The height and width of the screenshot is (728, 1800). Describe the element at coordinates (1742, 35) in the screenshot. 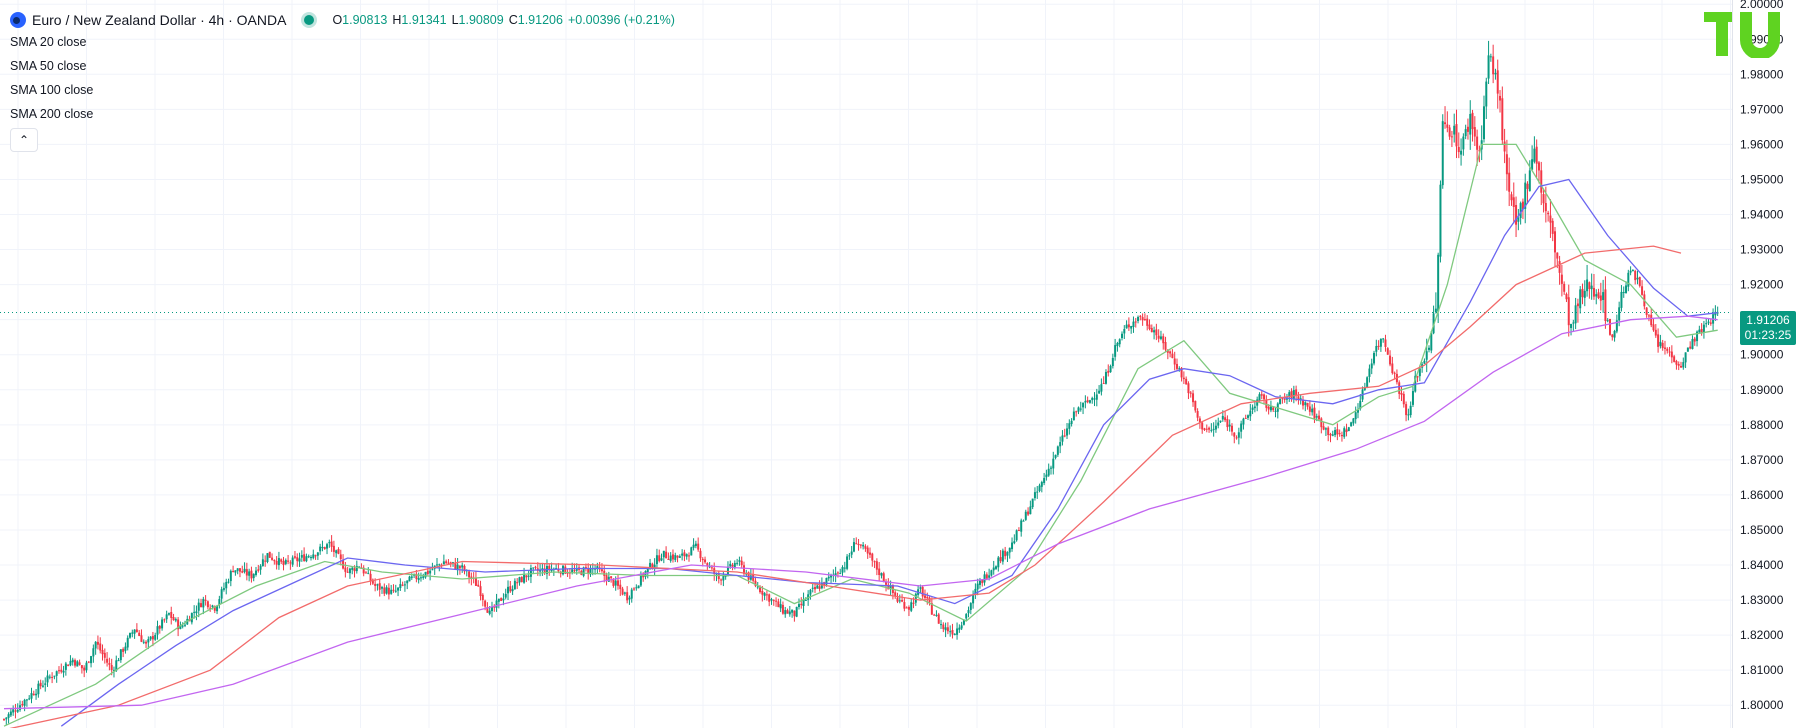

I see `tradingview-logo-icon` at that location.